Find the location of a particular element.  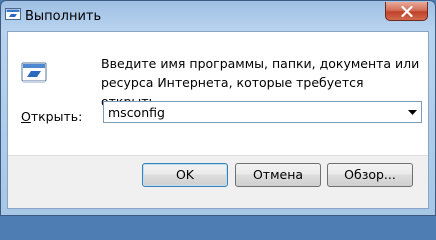

chevron-down-icon is located at coordinates (412, 112).